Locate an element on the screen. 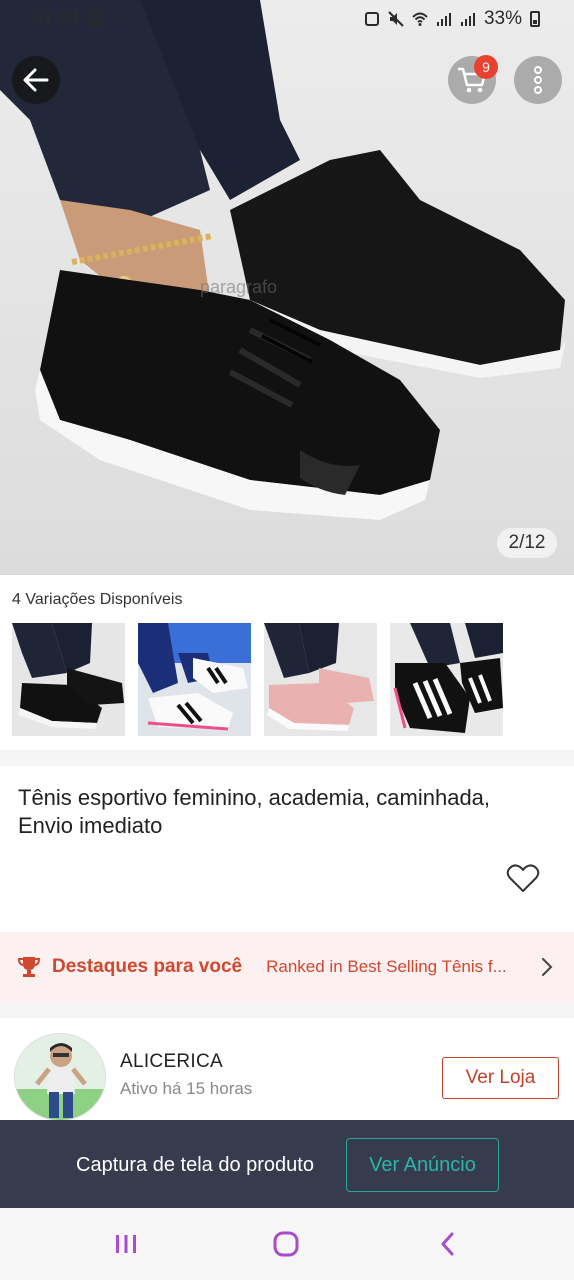 This screenshot has width=574, height=1280. black-sneaker-thumbnail-icon is located at coordinates (68, 679).